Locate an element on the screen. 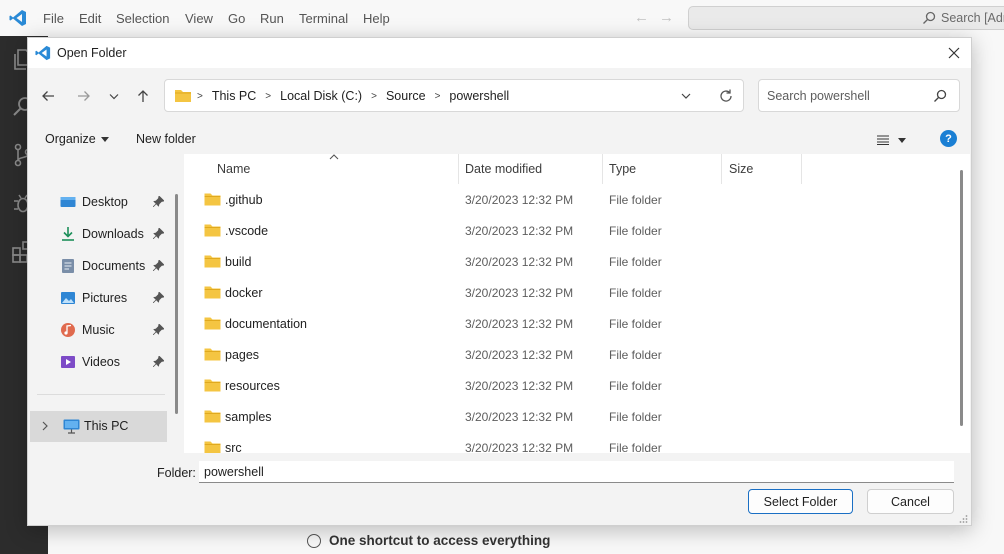 The width and height of the screenshot is (1004, 554). back-arrow-icon: ← is located at coordinates (641, 17).